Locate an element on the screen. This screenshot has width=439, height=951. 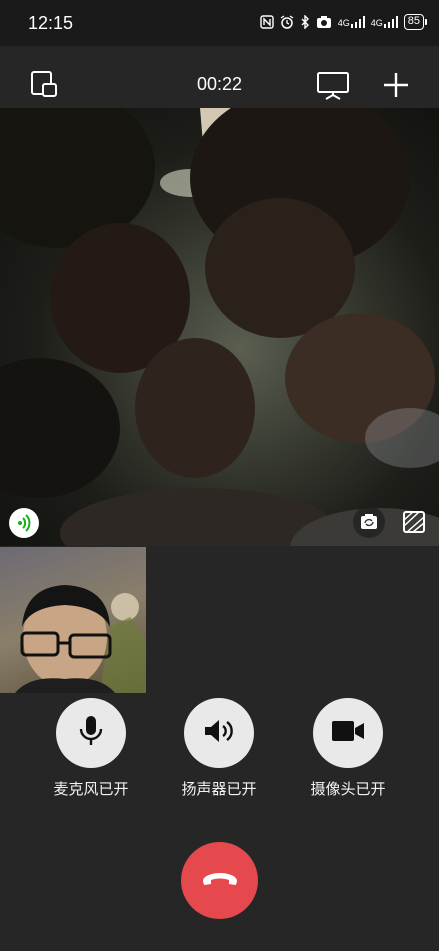
call-top-bar: 00:22 is located at coordinates (219, 77).